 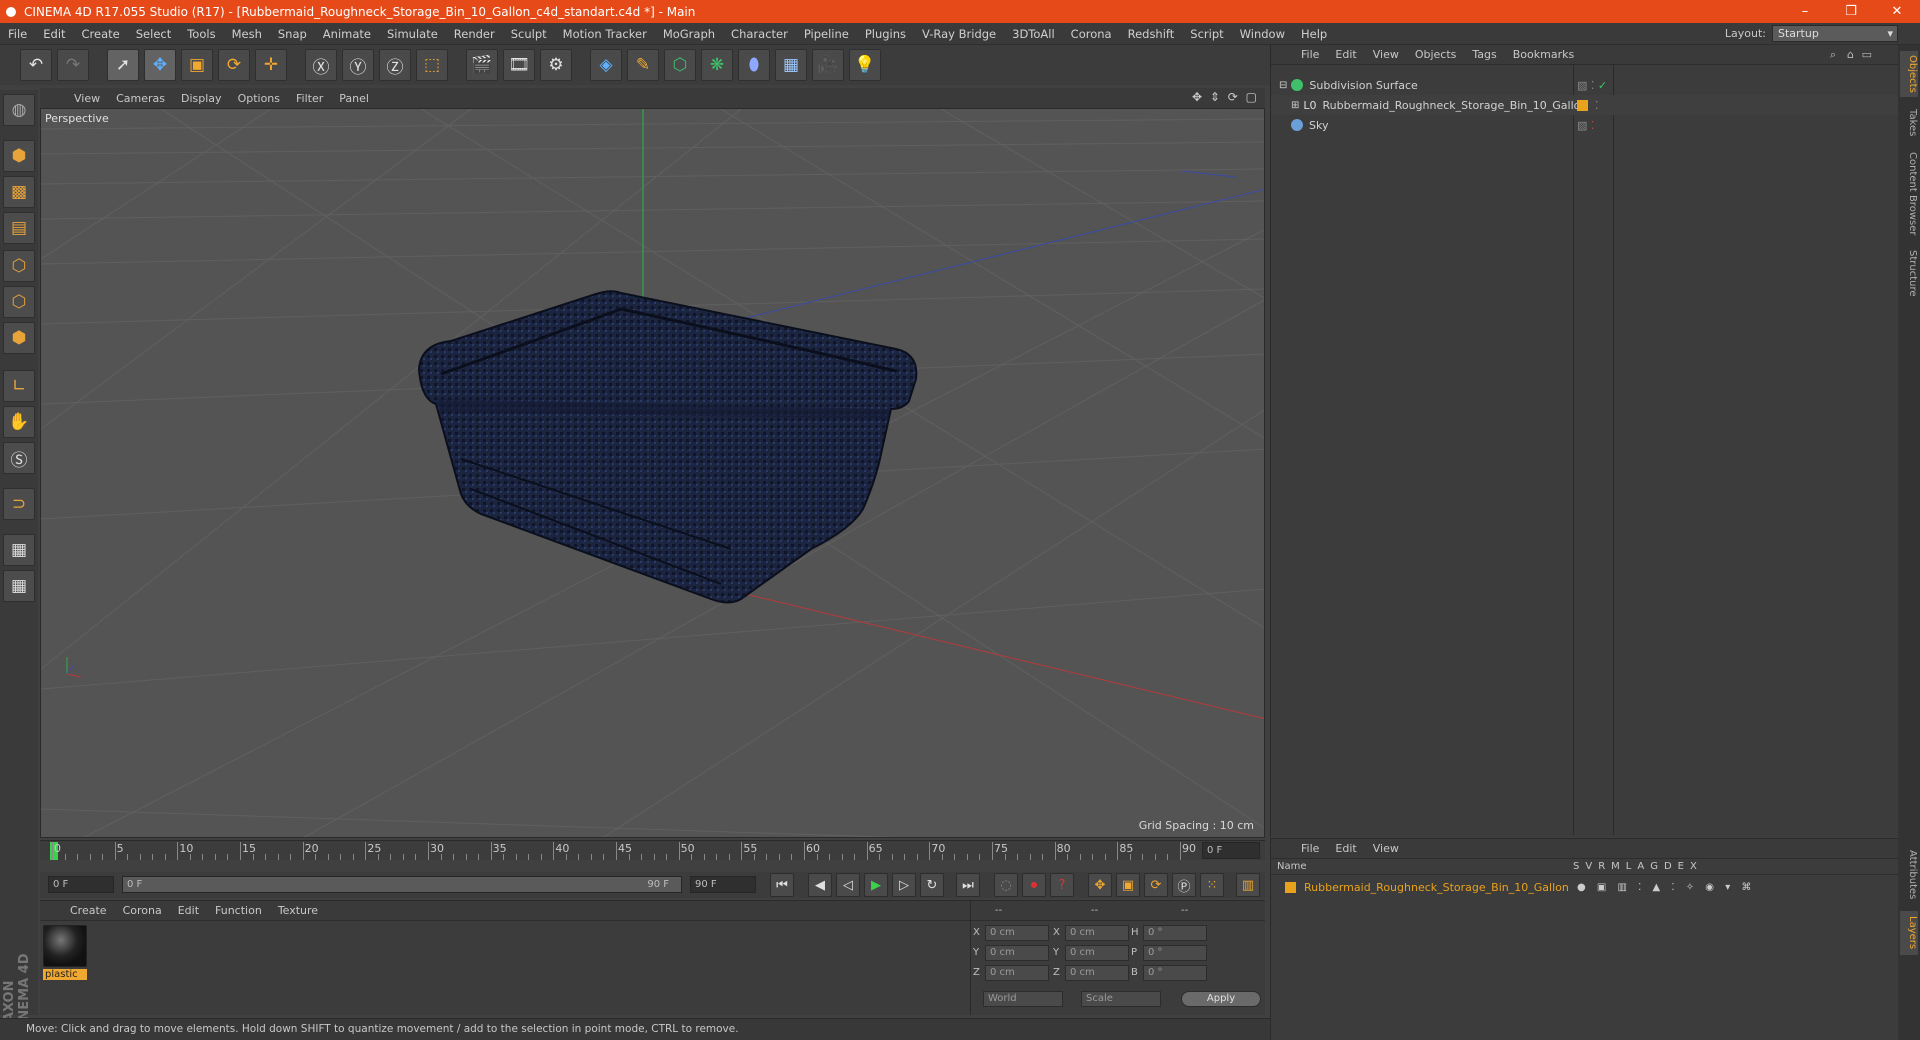 What do you see at coordinates (197, 65) in the screenshot?
I see `scale-tool-button: ▣` at bounding box center [197, 65].